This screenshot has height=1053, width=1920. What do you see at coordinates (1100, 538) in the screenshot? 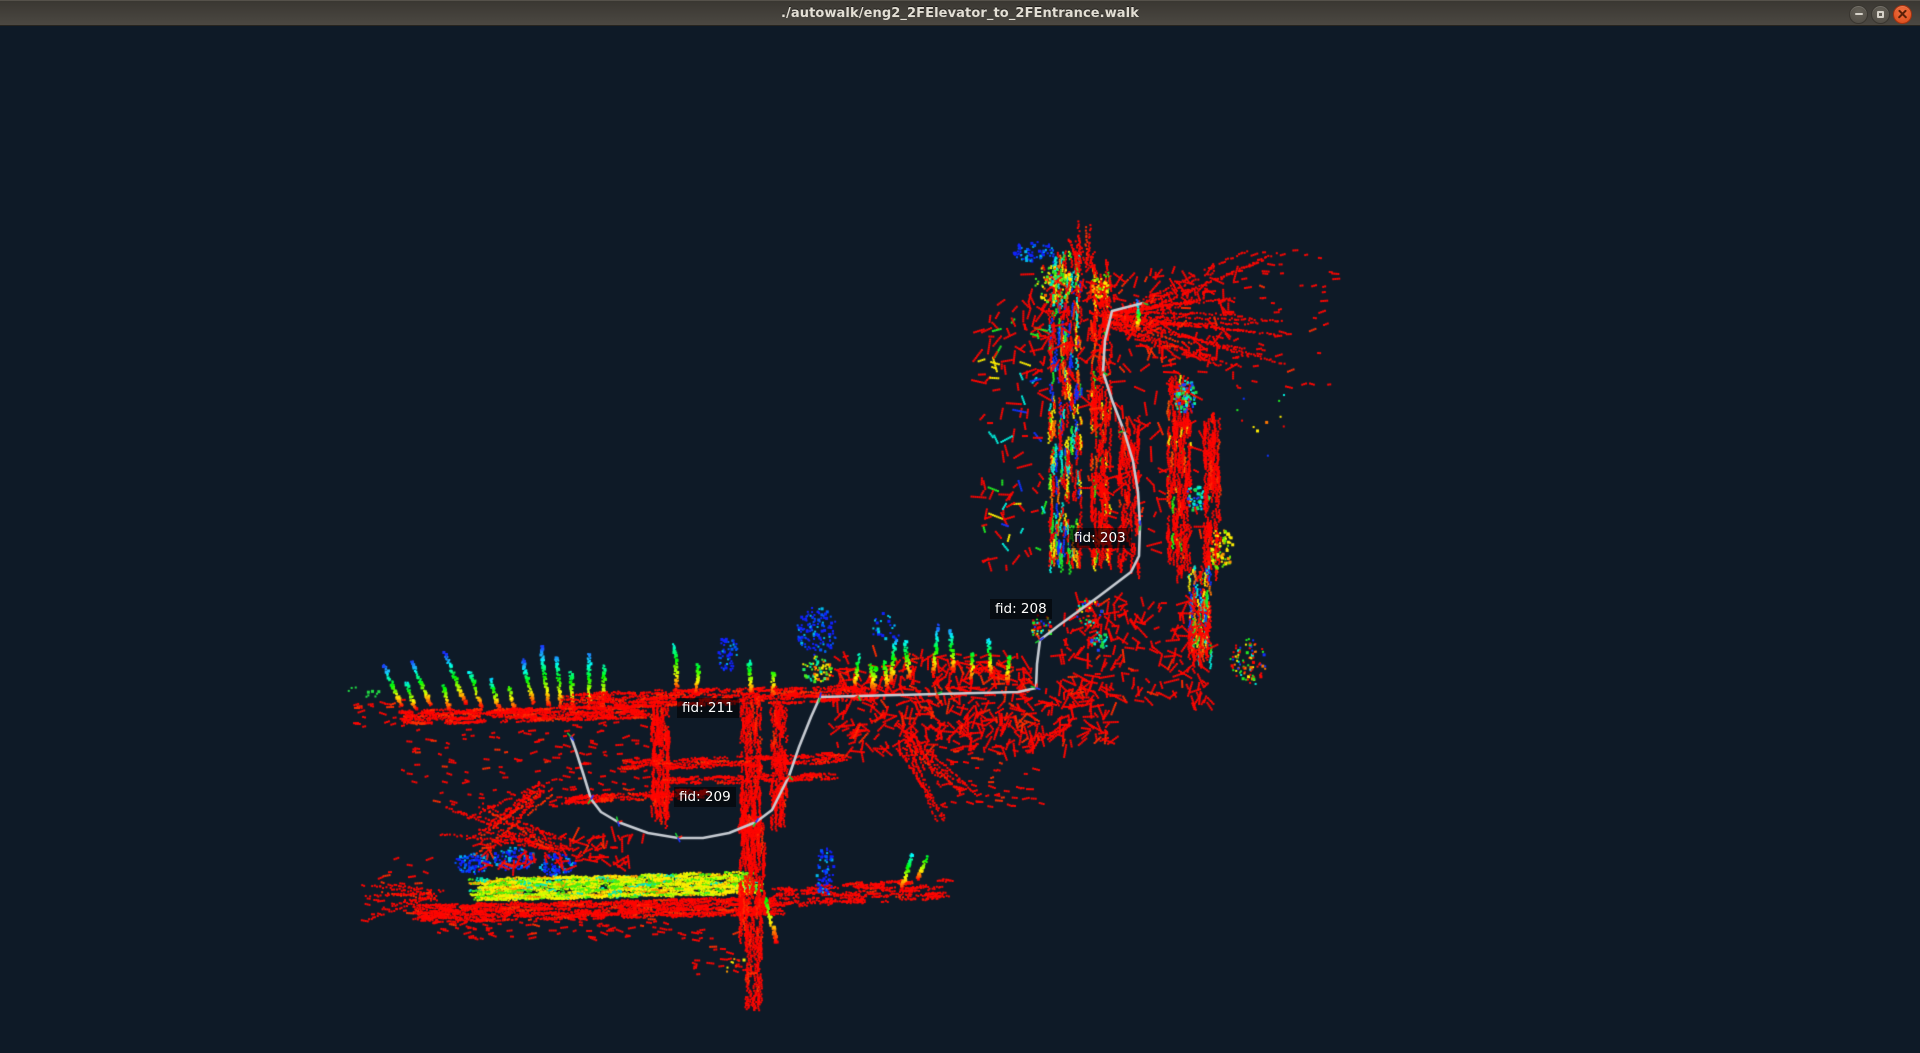
I see `fiducial-label: fid: 203` at bounding box center [1100, 538].